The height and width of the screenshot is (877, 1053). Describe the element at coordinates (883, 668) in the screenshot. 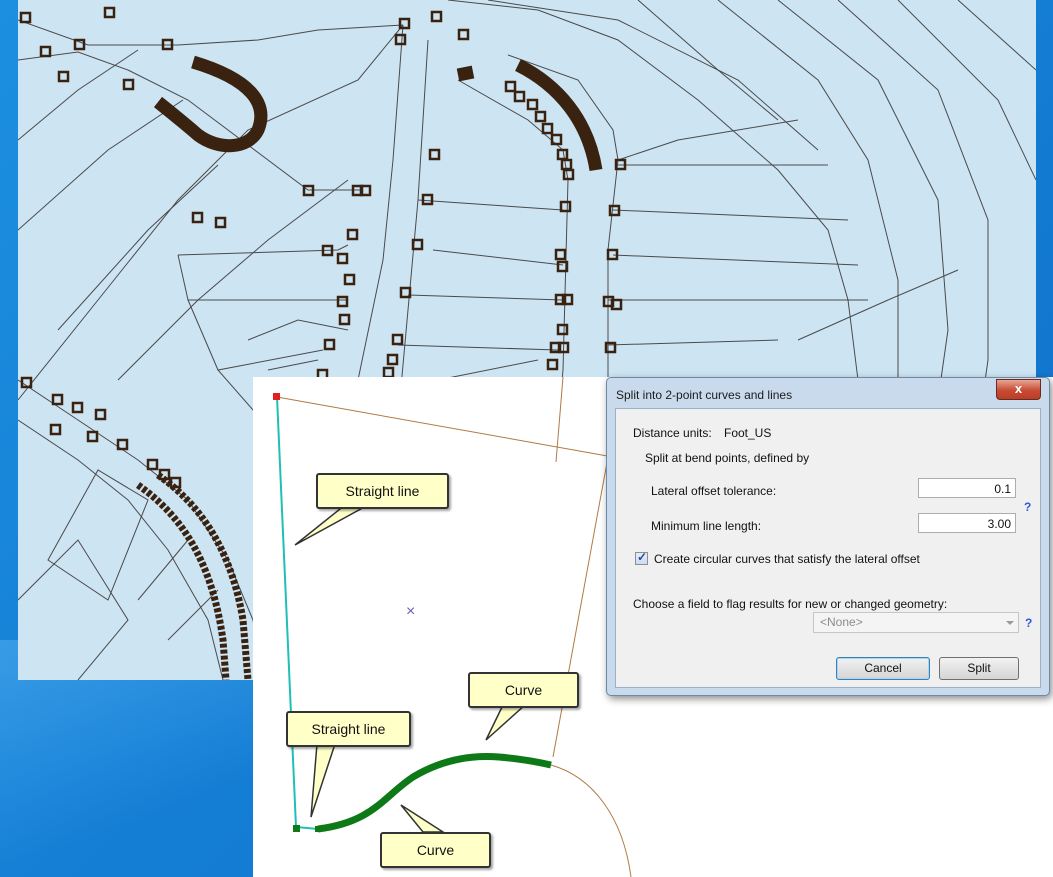

I see `cancel-button: Cancel` at that location.